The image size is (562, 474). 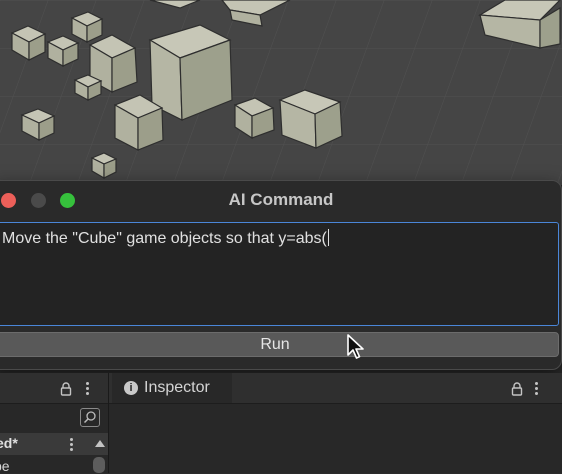 What do you see at coordinates (54, 423) in the screenshot?
I see `hierarchy-panel: ed* pe` at bounding box center [54, 423].